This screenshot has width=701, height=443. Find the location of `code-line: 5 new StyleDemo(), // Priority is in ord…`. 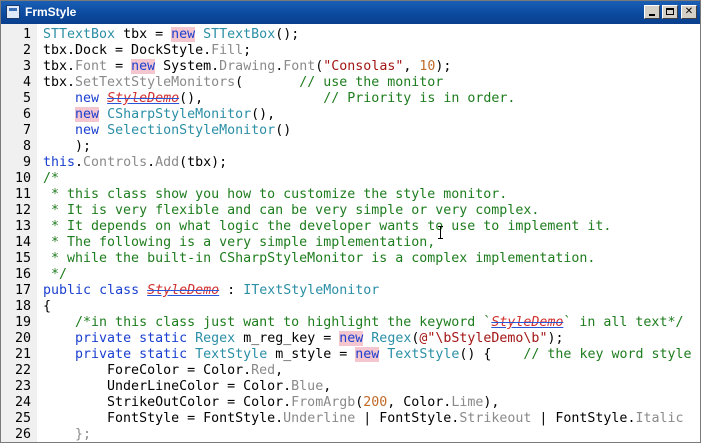

code-line: 5 new StyleDemo(), // Priority is in ord… is located at coordinates (350, 99).